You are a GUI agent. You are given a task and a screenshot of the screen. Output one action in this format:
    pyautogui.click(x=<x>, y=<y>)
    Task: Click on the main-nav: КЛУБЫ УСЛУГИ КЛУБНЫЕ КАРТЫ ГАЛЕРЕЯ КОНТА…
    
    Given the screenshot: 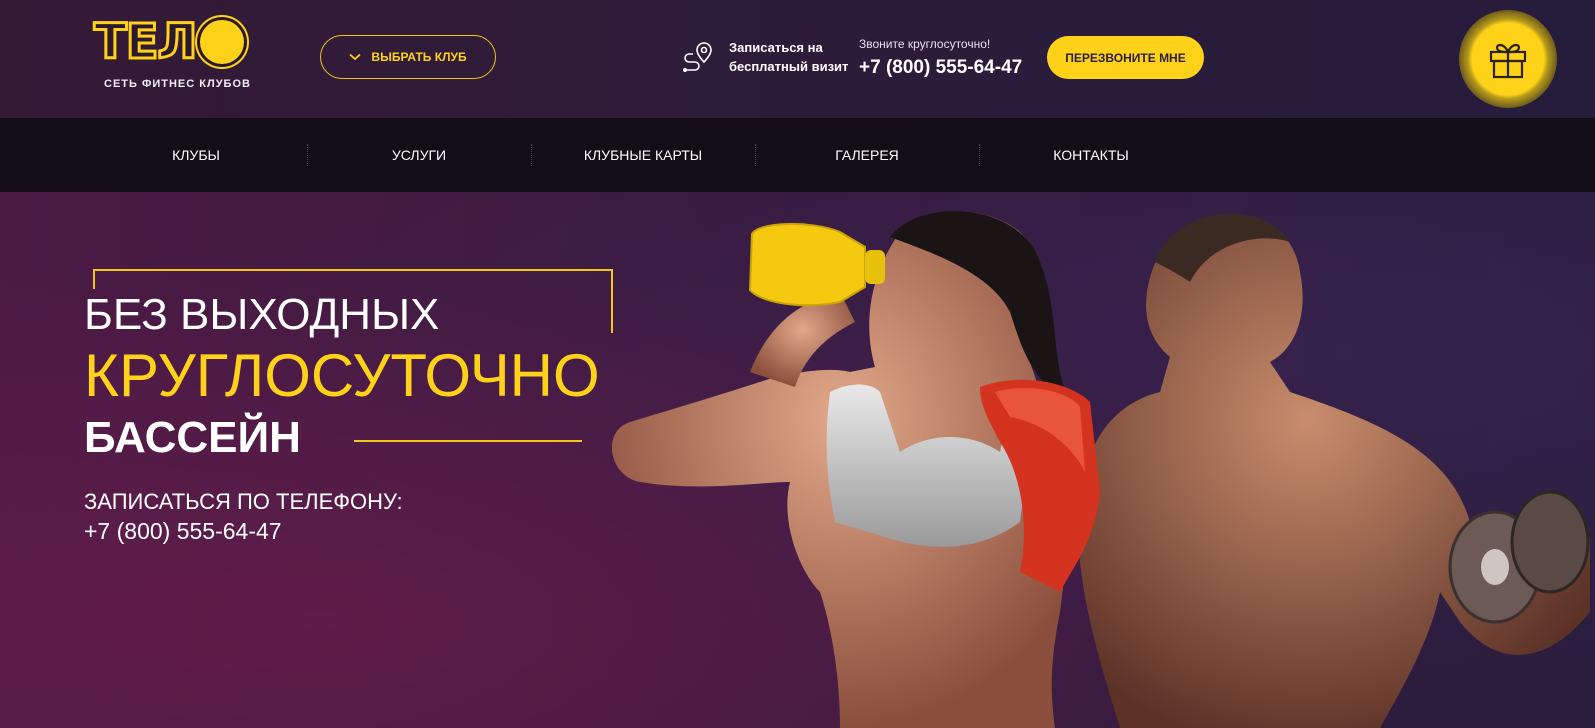 What is the action you would take?
    pyautogui.click(x=797, y=155)
    